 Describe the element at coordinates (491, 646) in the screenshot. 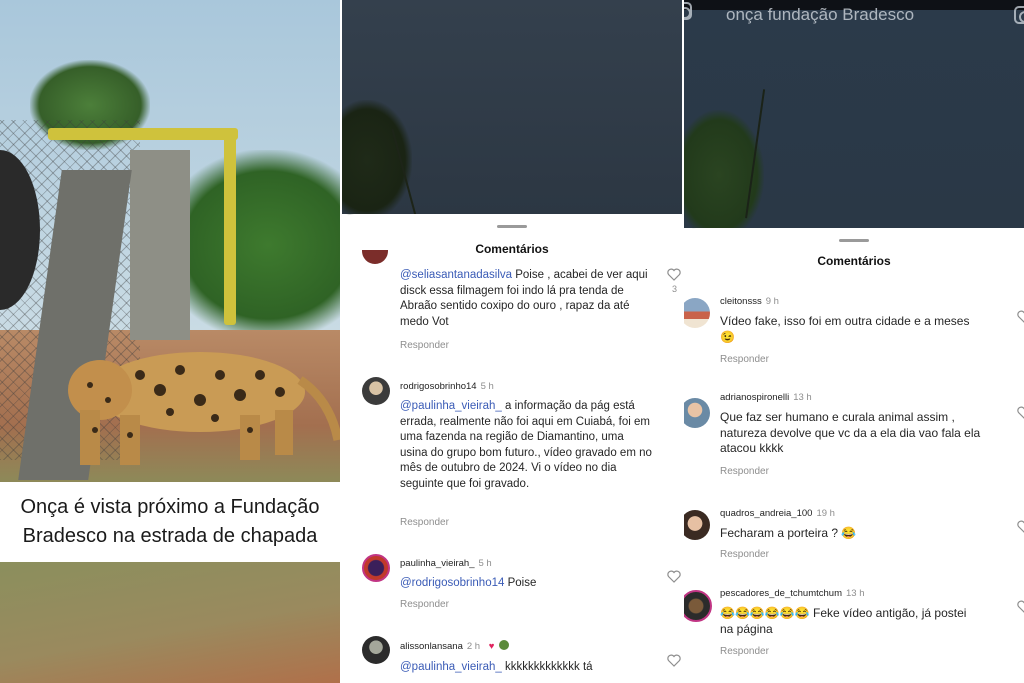

I see `heart-reaction-icon: ♥` at that location.